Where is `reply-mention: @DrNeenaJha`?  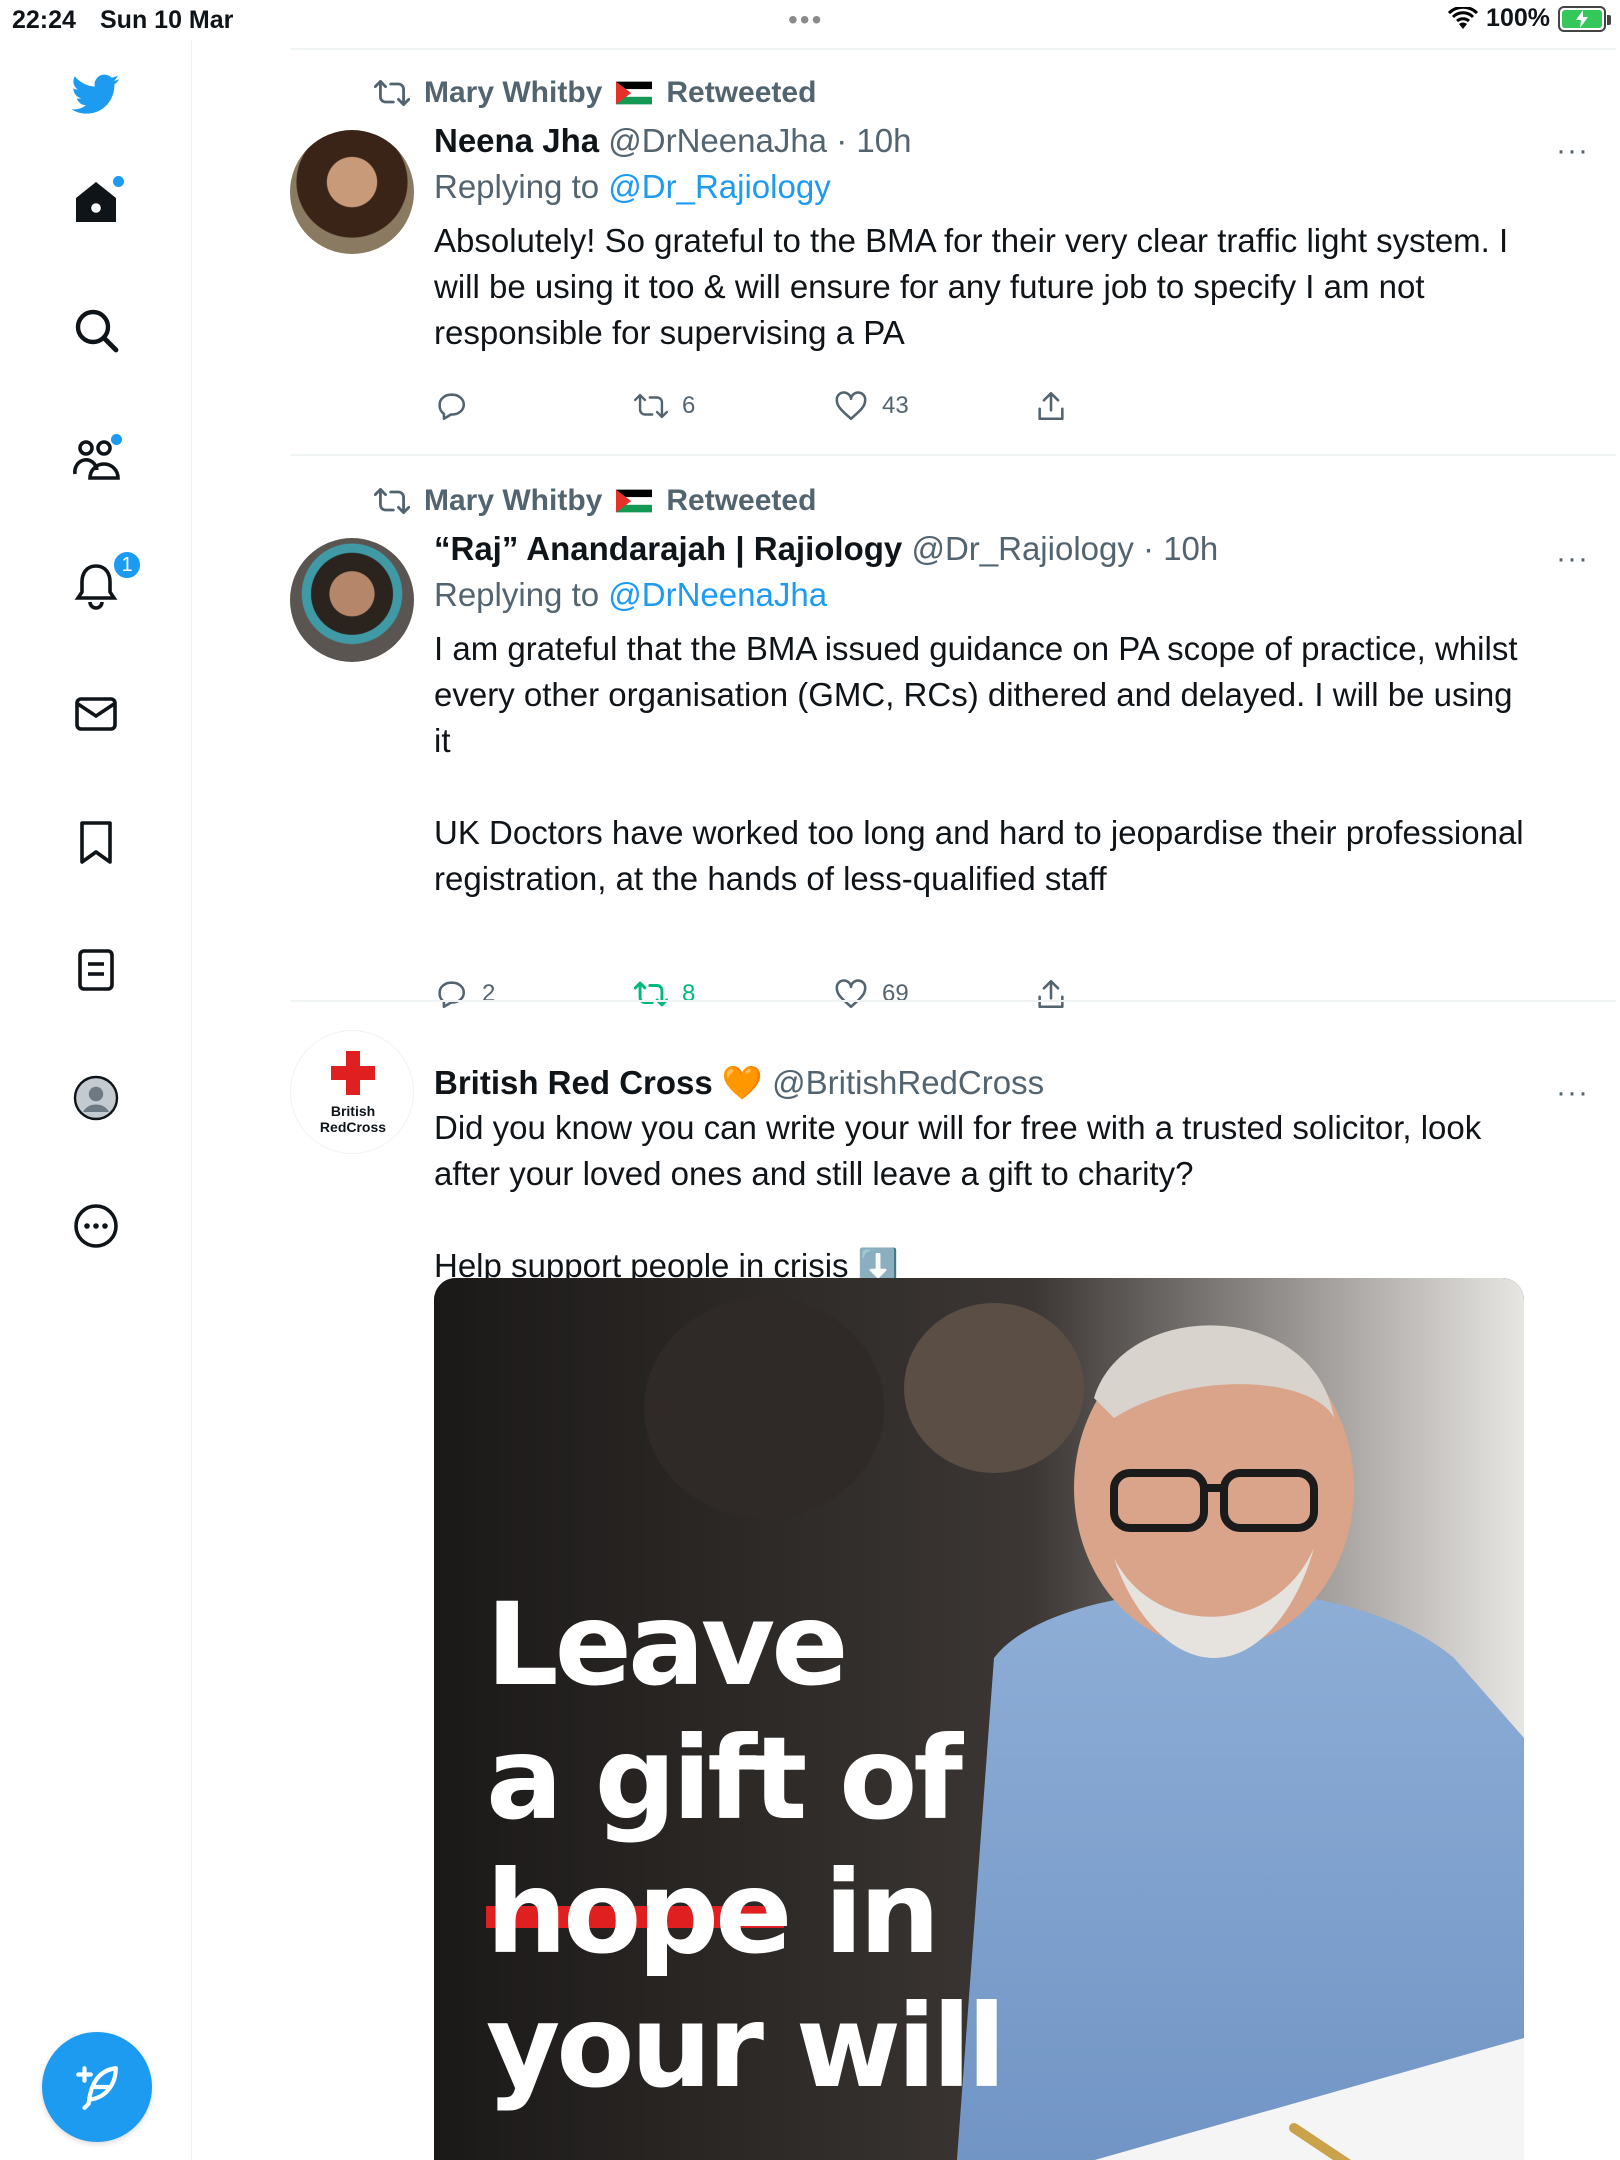
reply-mention: @DrNeenaJha is located at coordinates (717, 594).